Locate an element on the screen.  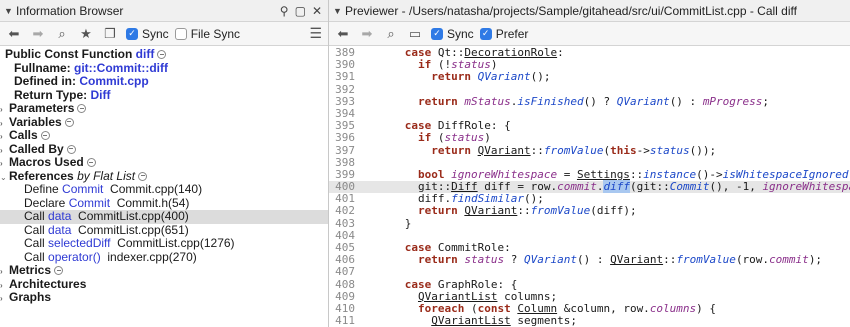
reference-item: Call operator() indexer.cpp(270) is located at coordinates (164, 257).